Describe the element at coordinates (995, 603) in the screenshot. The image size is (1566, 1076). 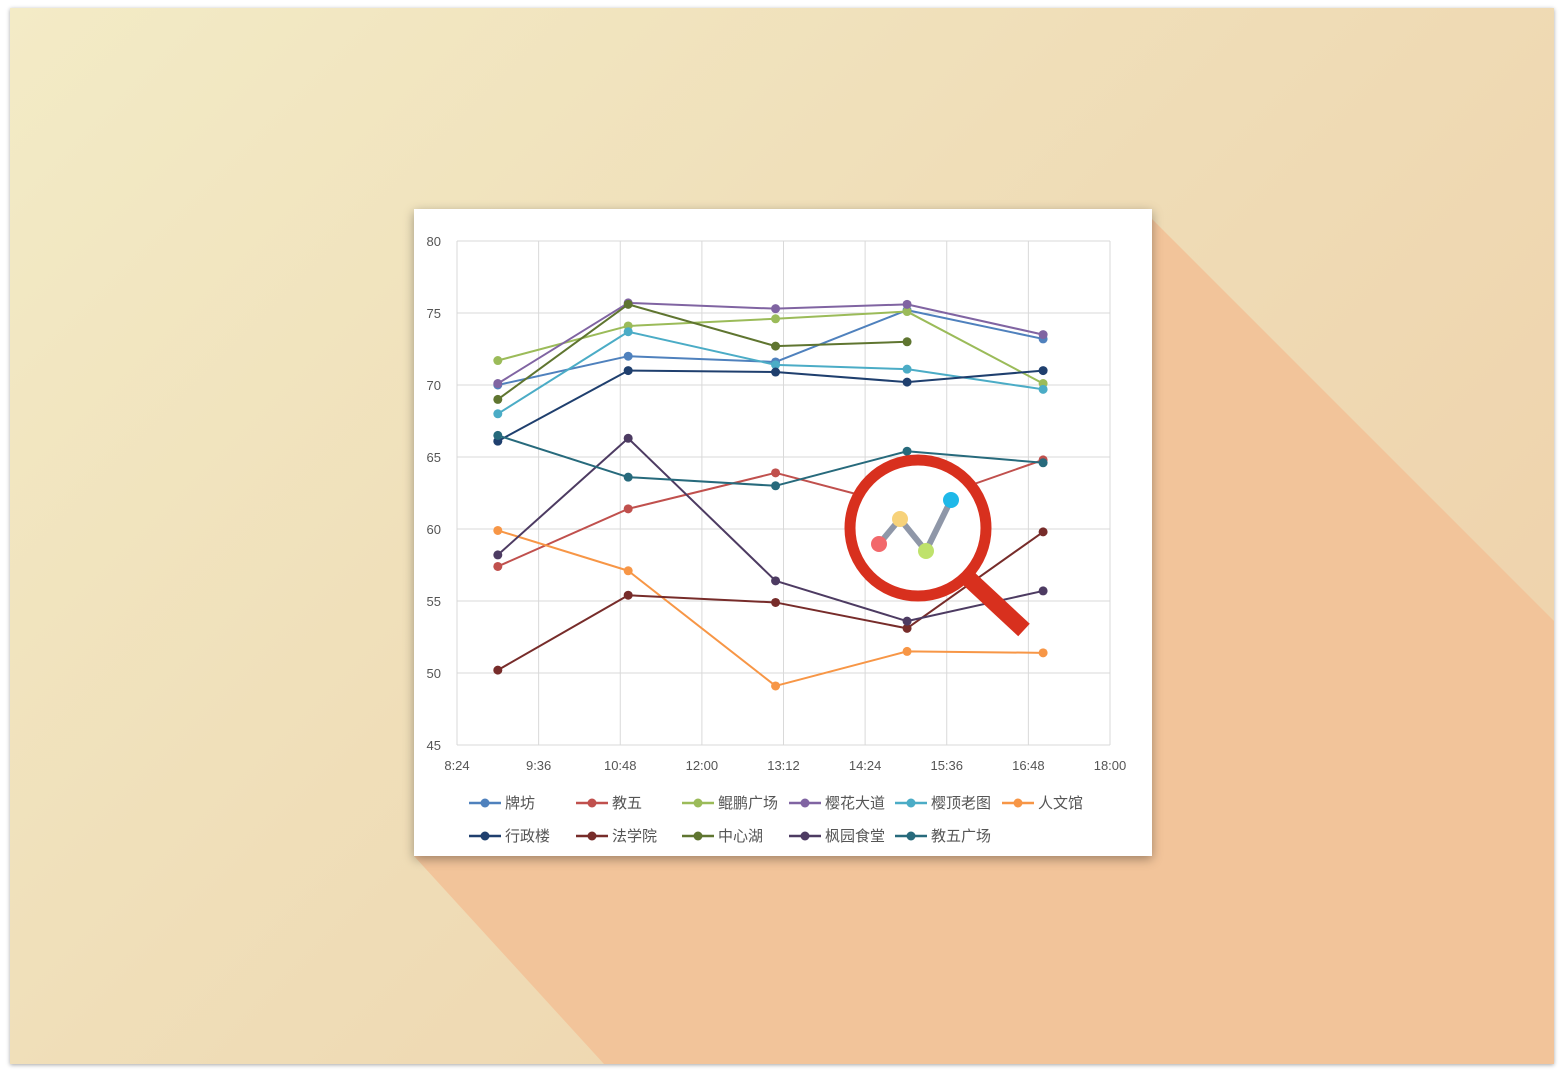
I see `magnifier-handle` at that location.